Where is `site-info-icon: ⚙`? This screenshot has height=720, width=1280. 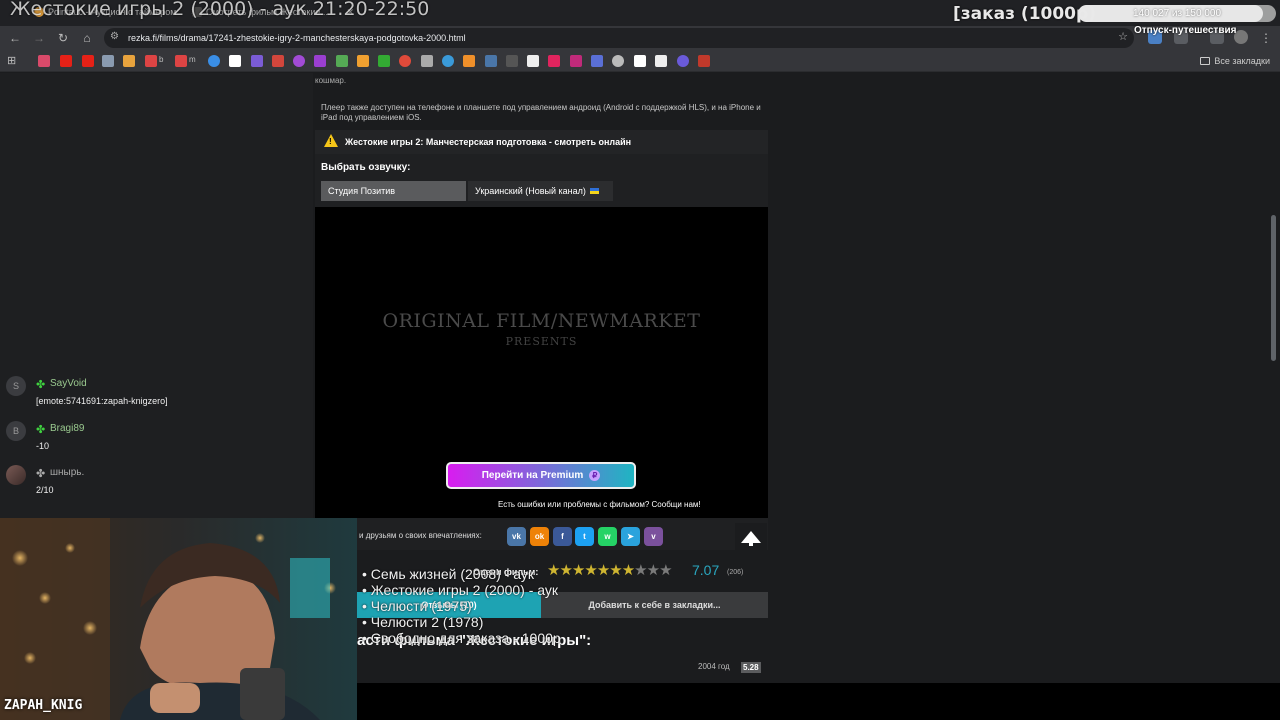
site-info-icon: ⚙ is located at coordinates (114, 36).